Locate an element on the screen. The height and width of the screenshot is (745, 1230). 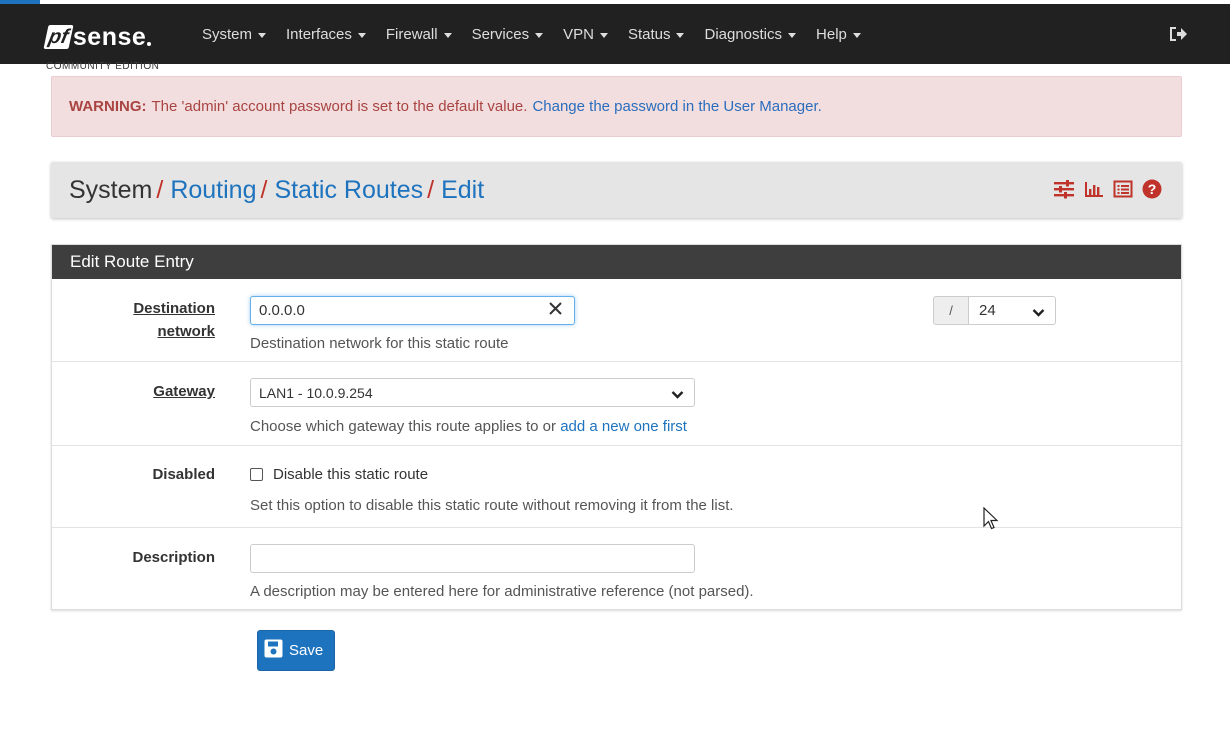
menu-firewall: Firewall is located at coordinates (419, 34).